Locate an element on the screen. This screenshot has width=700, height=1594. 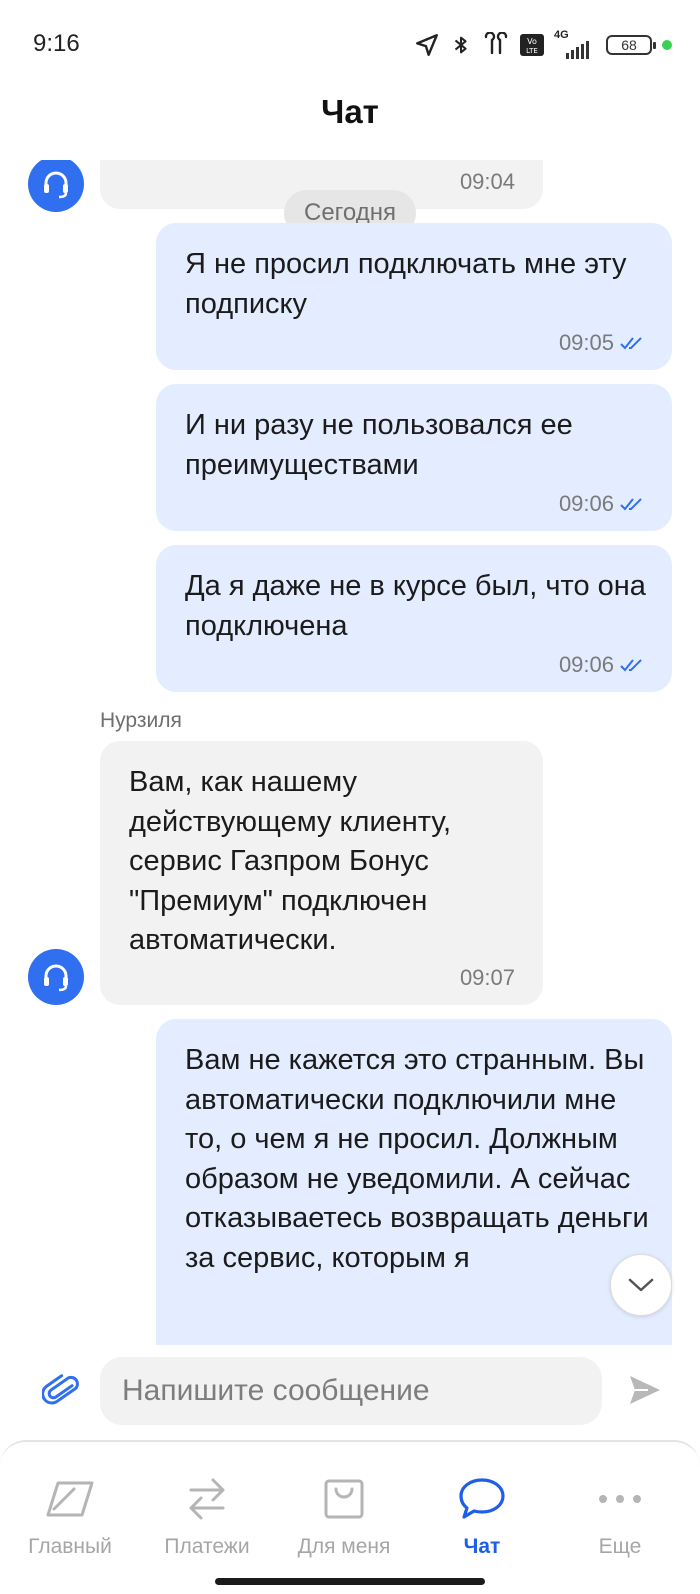
attach-button is located at coordinates (62, 1391).